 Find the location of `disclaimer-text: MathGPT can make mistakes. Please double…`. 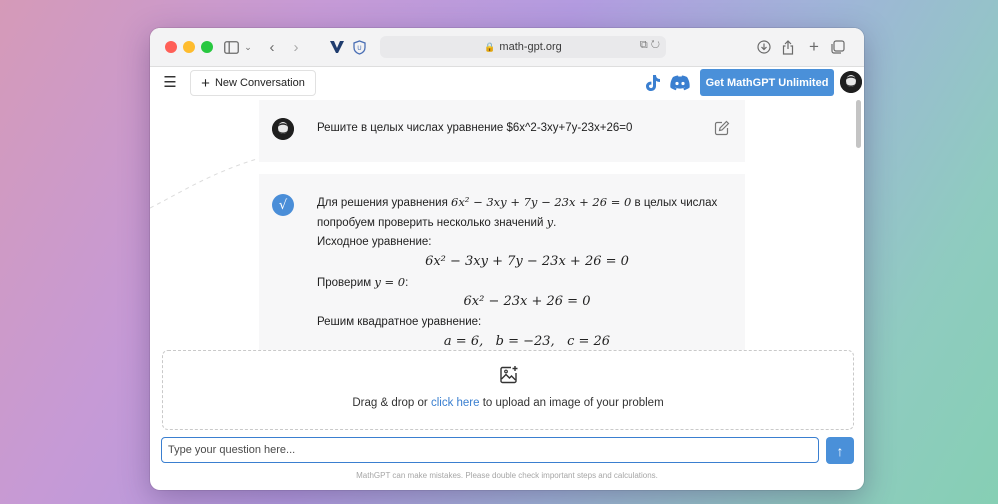

disclaimer-text: MathGPT can make mistakes. Please double… is located at coordinates (507, 475).